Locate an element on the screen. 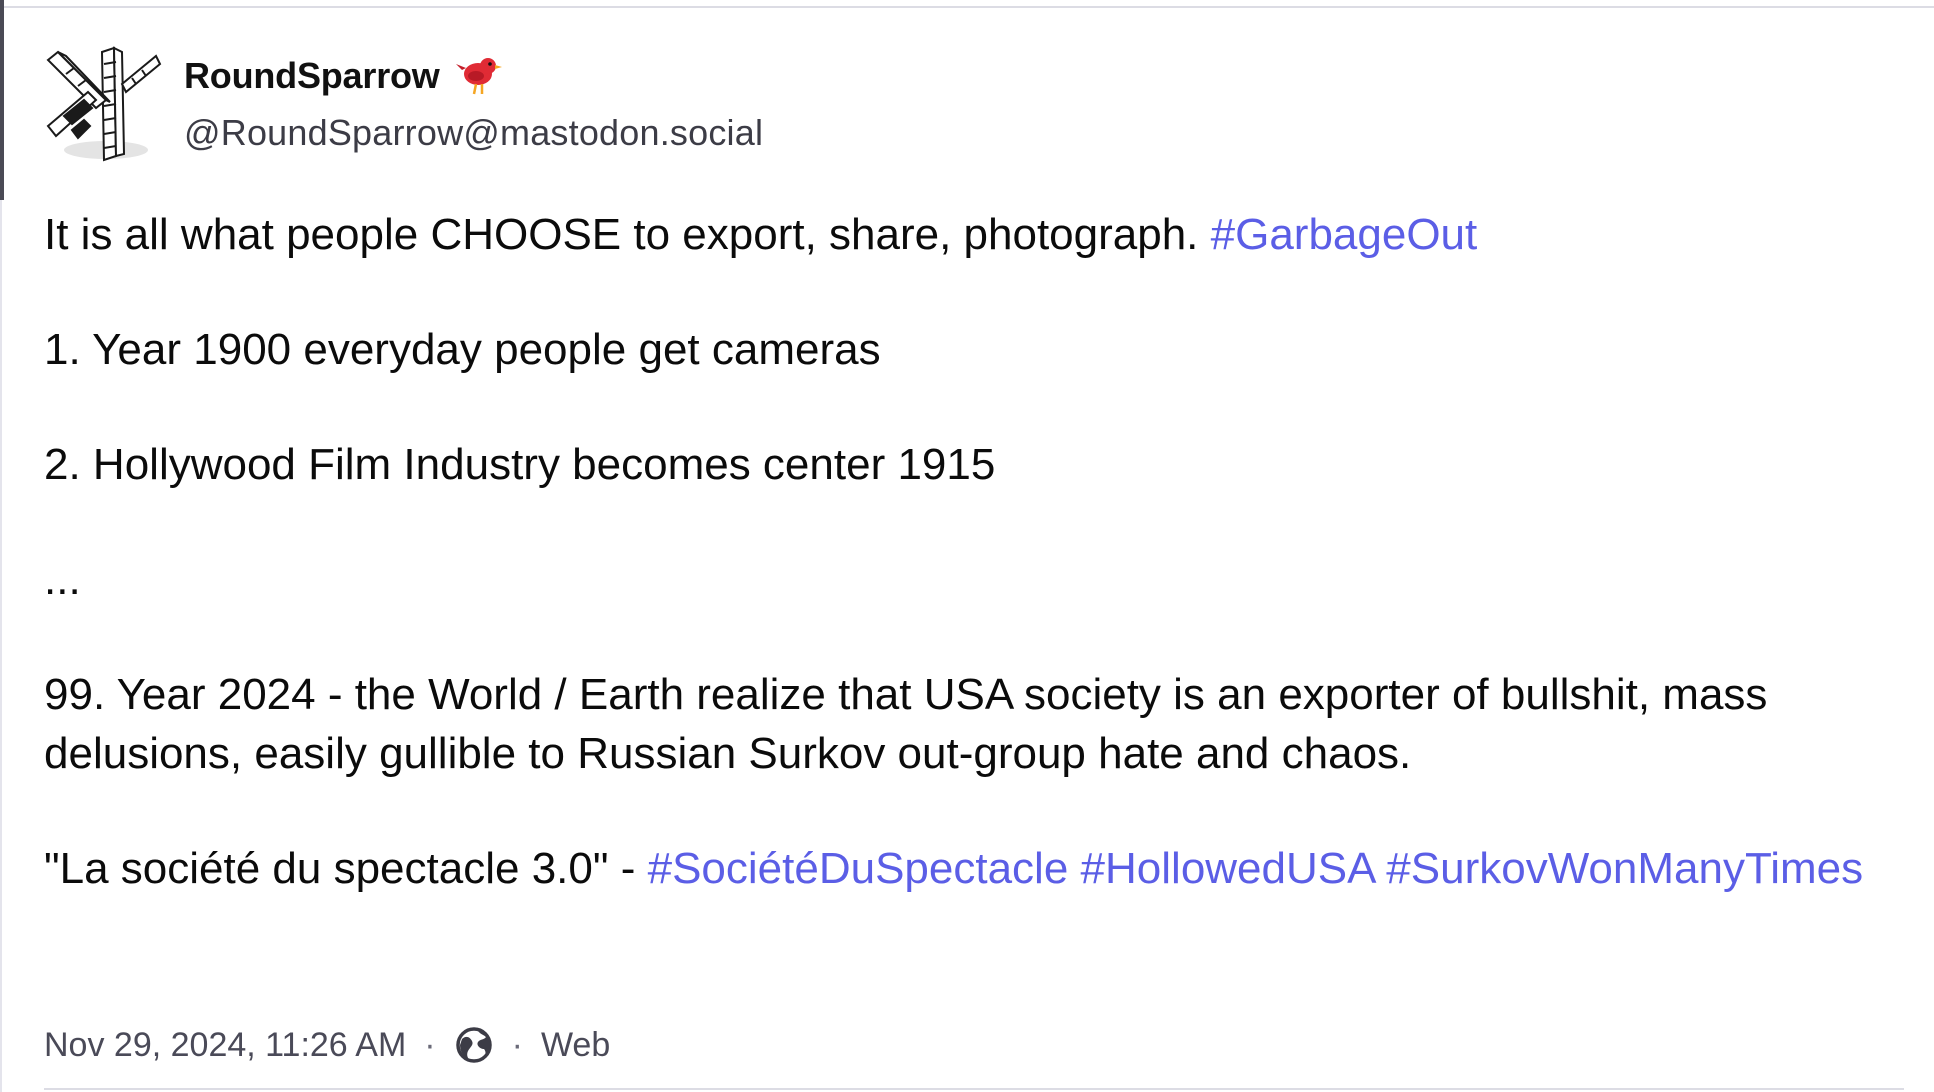 The width and height of the screenshot is (1934, 1092). red-bird-icon is located at coordinates (478, 76).